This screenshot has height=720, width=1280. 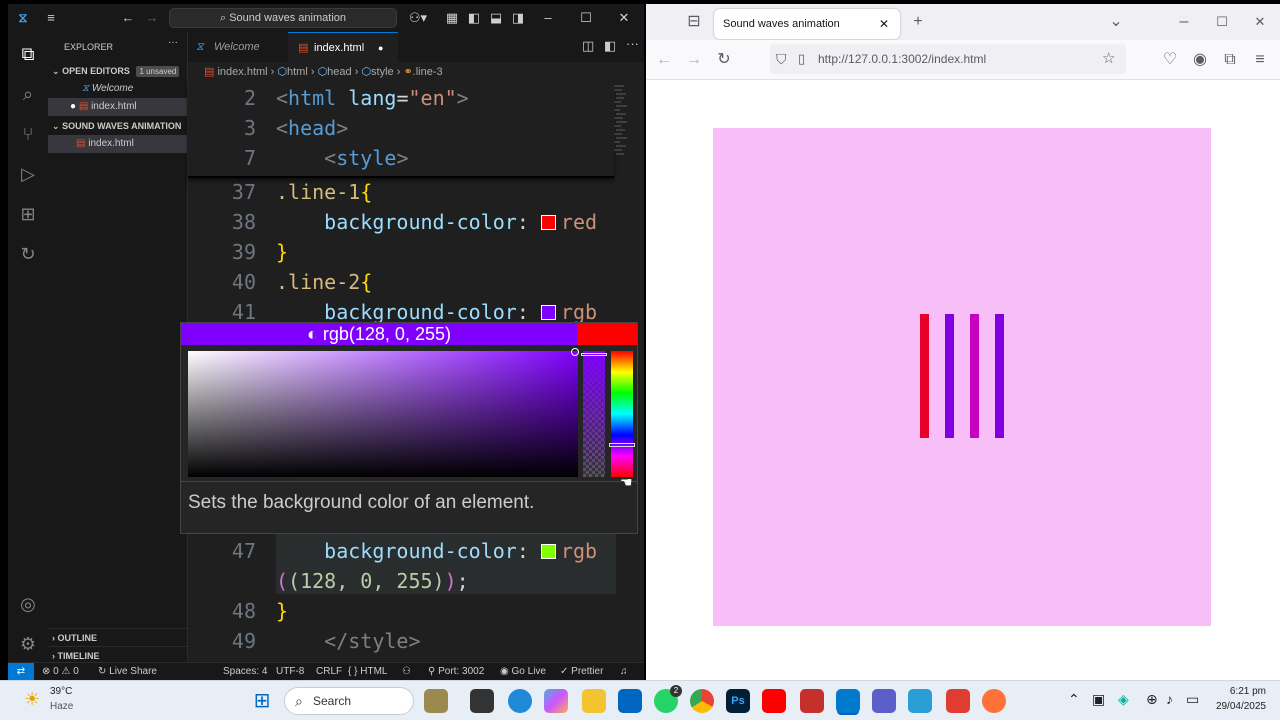 What do you see at coordinates (21, 671) in the screenshot?
I see `remote-icon: ⇄` at bounding box center [21, 671].